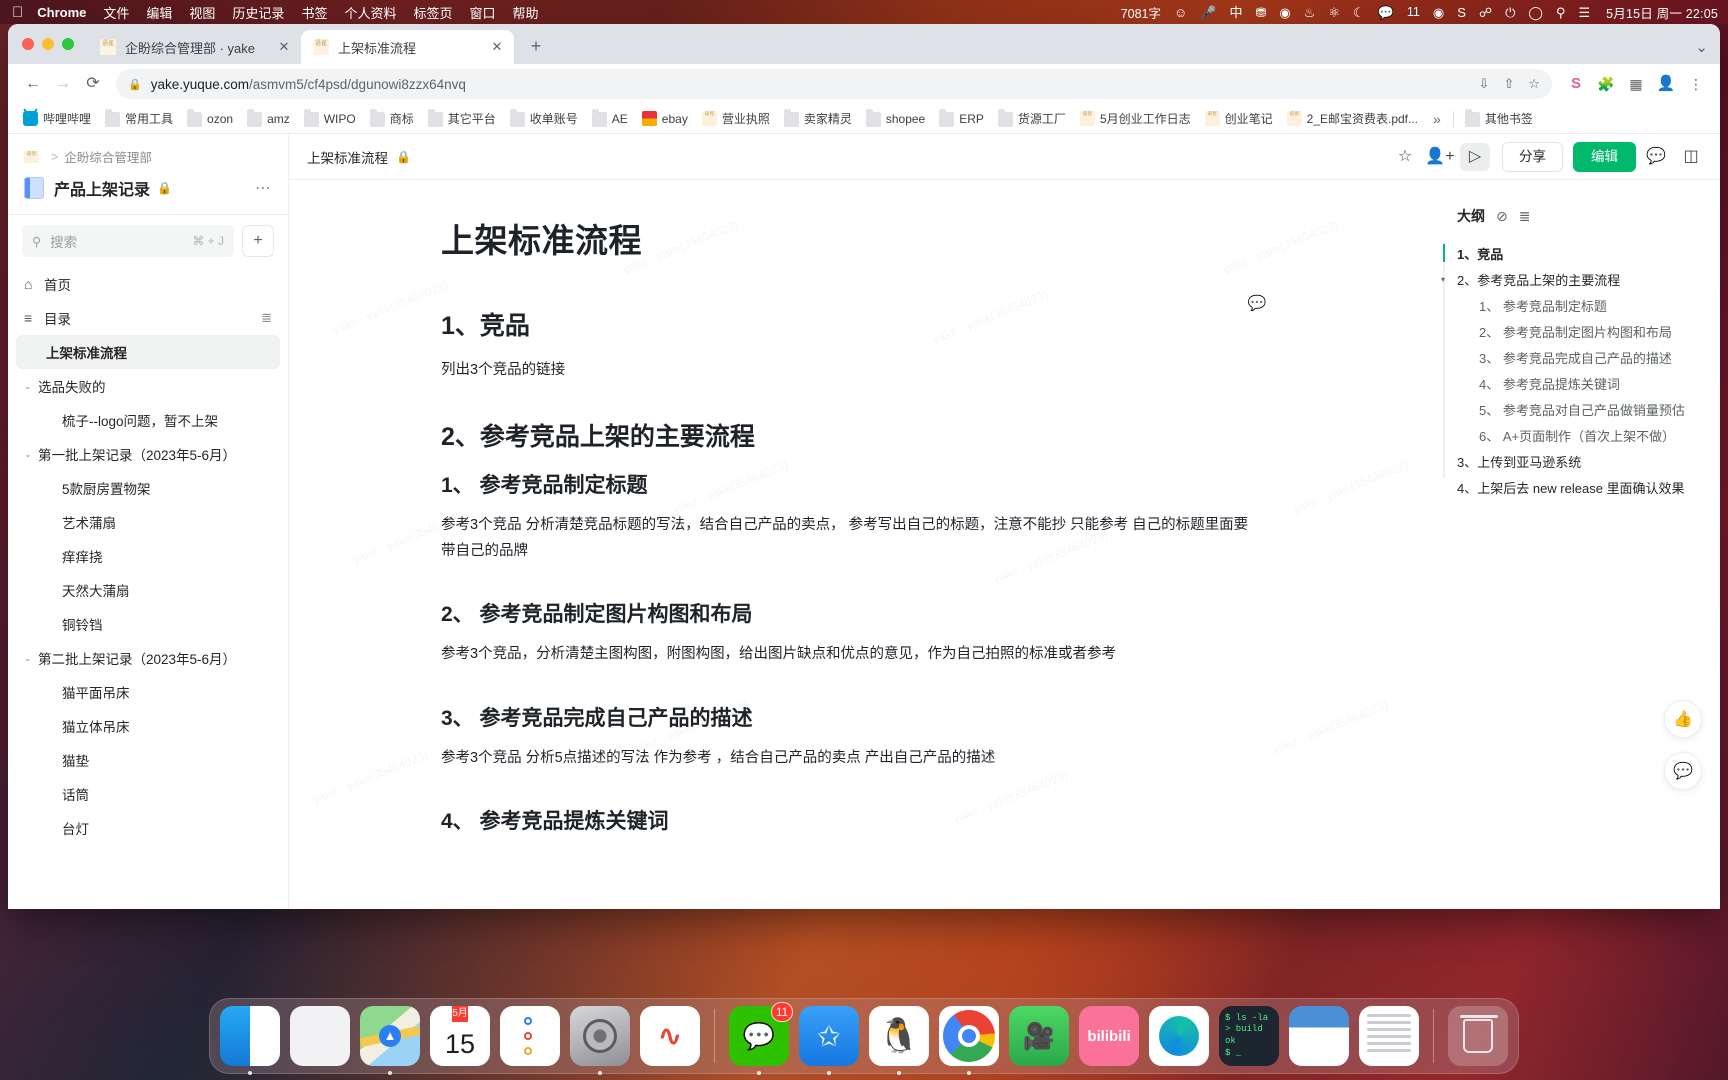  Describe the element at coordinates (1604, 156) in the screenshot. I see `edit-button: 编辑` at that location.